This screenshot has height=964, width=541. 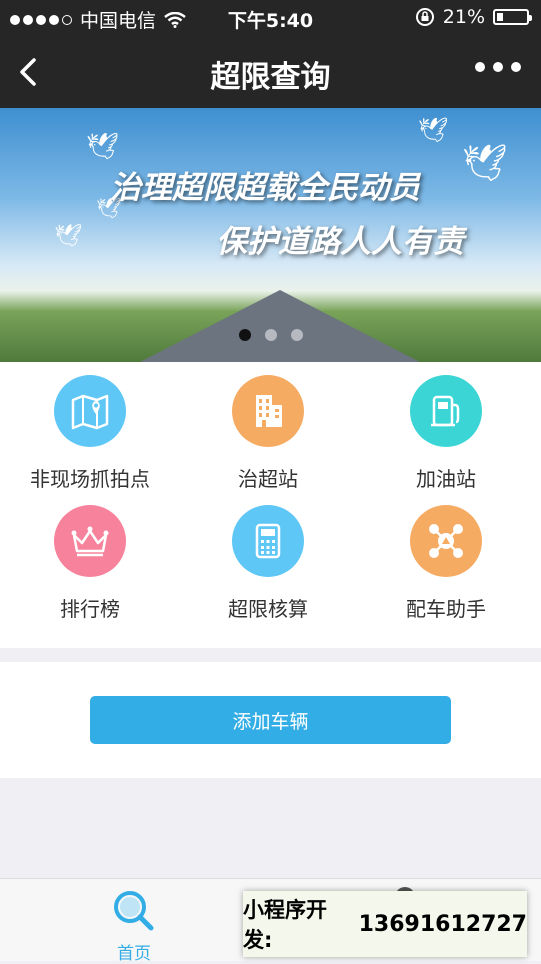 What do you see at coordinates (134, 954) in the screenshot?
I see `tab-home-label: 首页` at bounding box center [134, 954].